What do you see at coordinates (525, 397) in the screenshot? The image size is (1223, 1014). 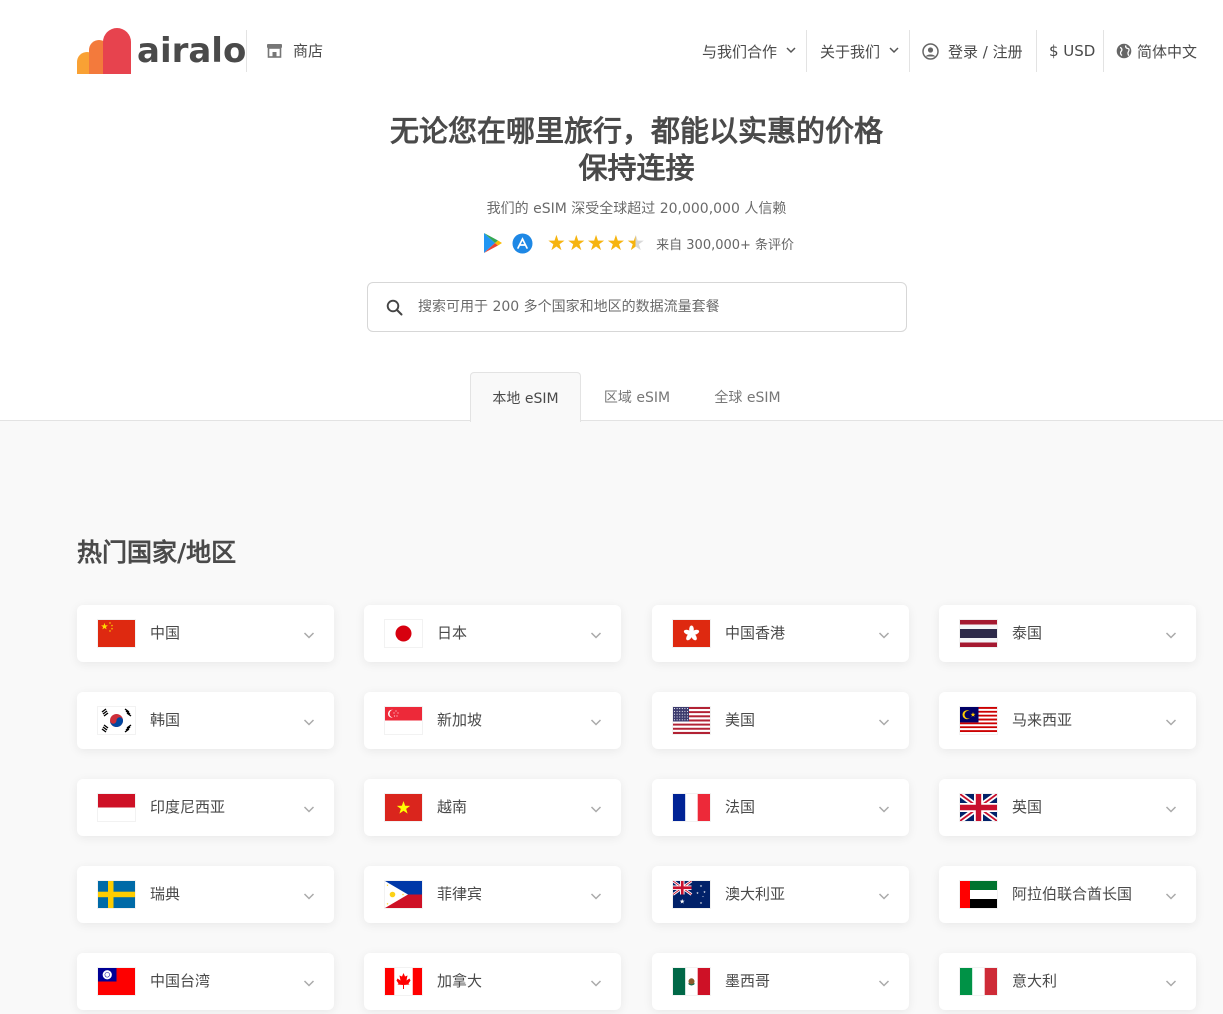 I see `tab-local-esim: 本地 eSIM` at bounding box center [525, 397].